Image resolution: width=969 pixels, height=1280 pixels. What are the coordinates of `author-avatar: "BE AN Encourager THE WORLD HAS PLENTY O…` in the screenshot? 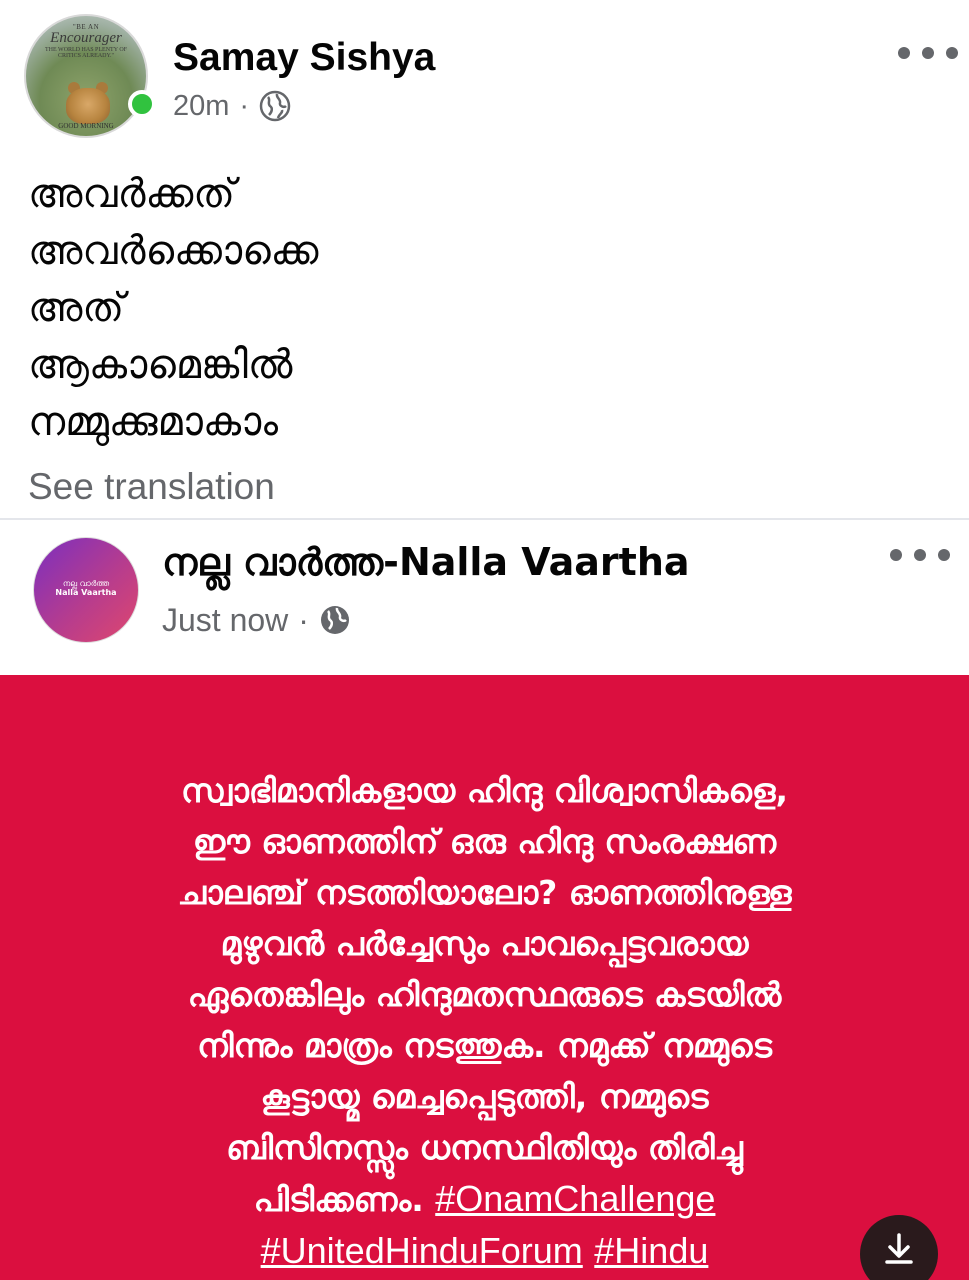 It's located at (86, 76).